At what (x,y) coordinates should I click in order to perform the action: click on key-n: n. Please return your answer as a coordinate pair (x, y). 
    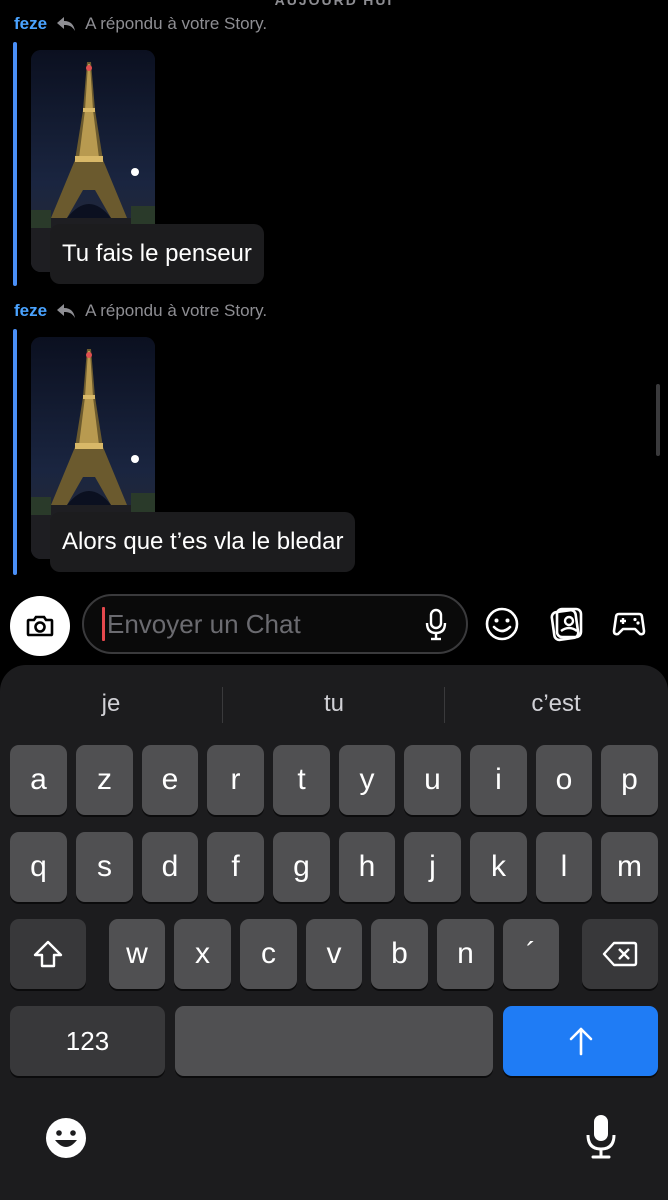
    Looking at the image, I should click on (465, 954).